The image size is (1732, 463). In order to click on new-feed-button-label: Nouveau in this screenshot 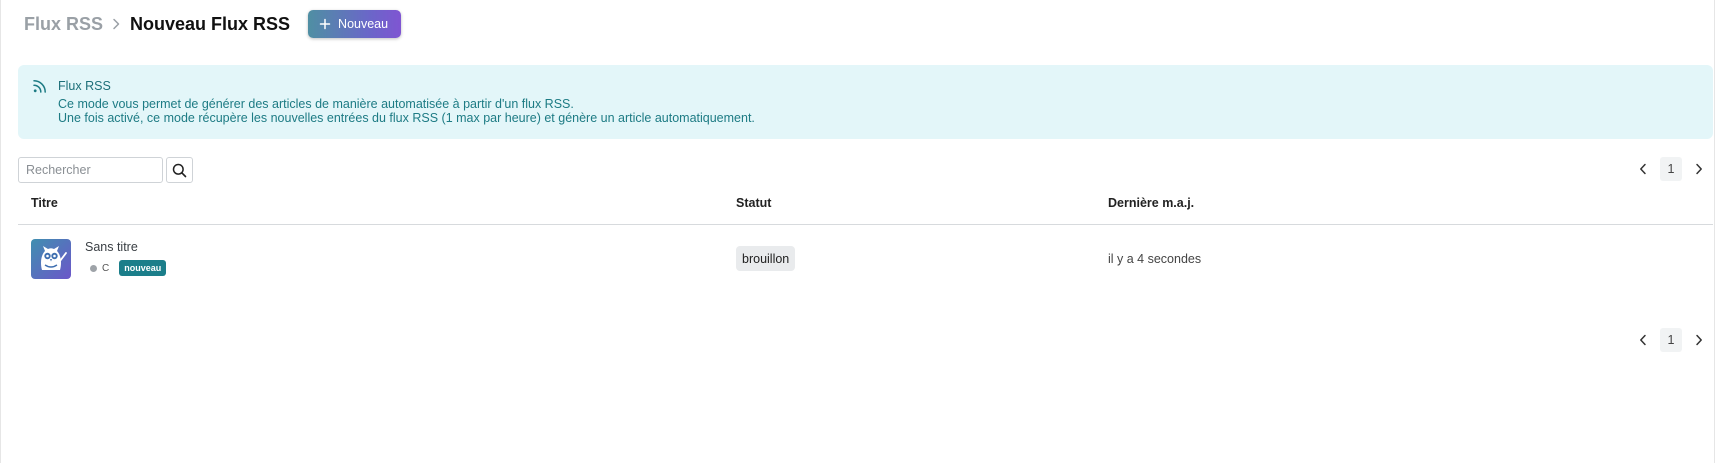, I will do `click(363, 24)`.